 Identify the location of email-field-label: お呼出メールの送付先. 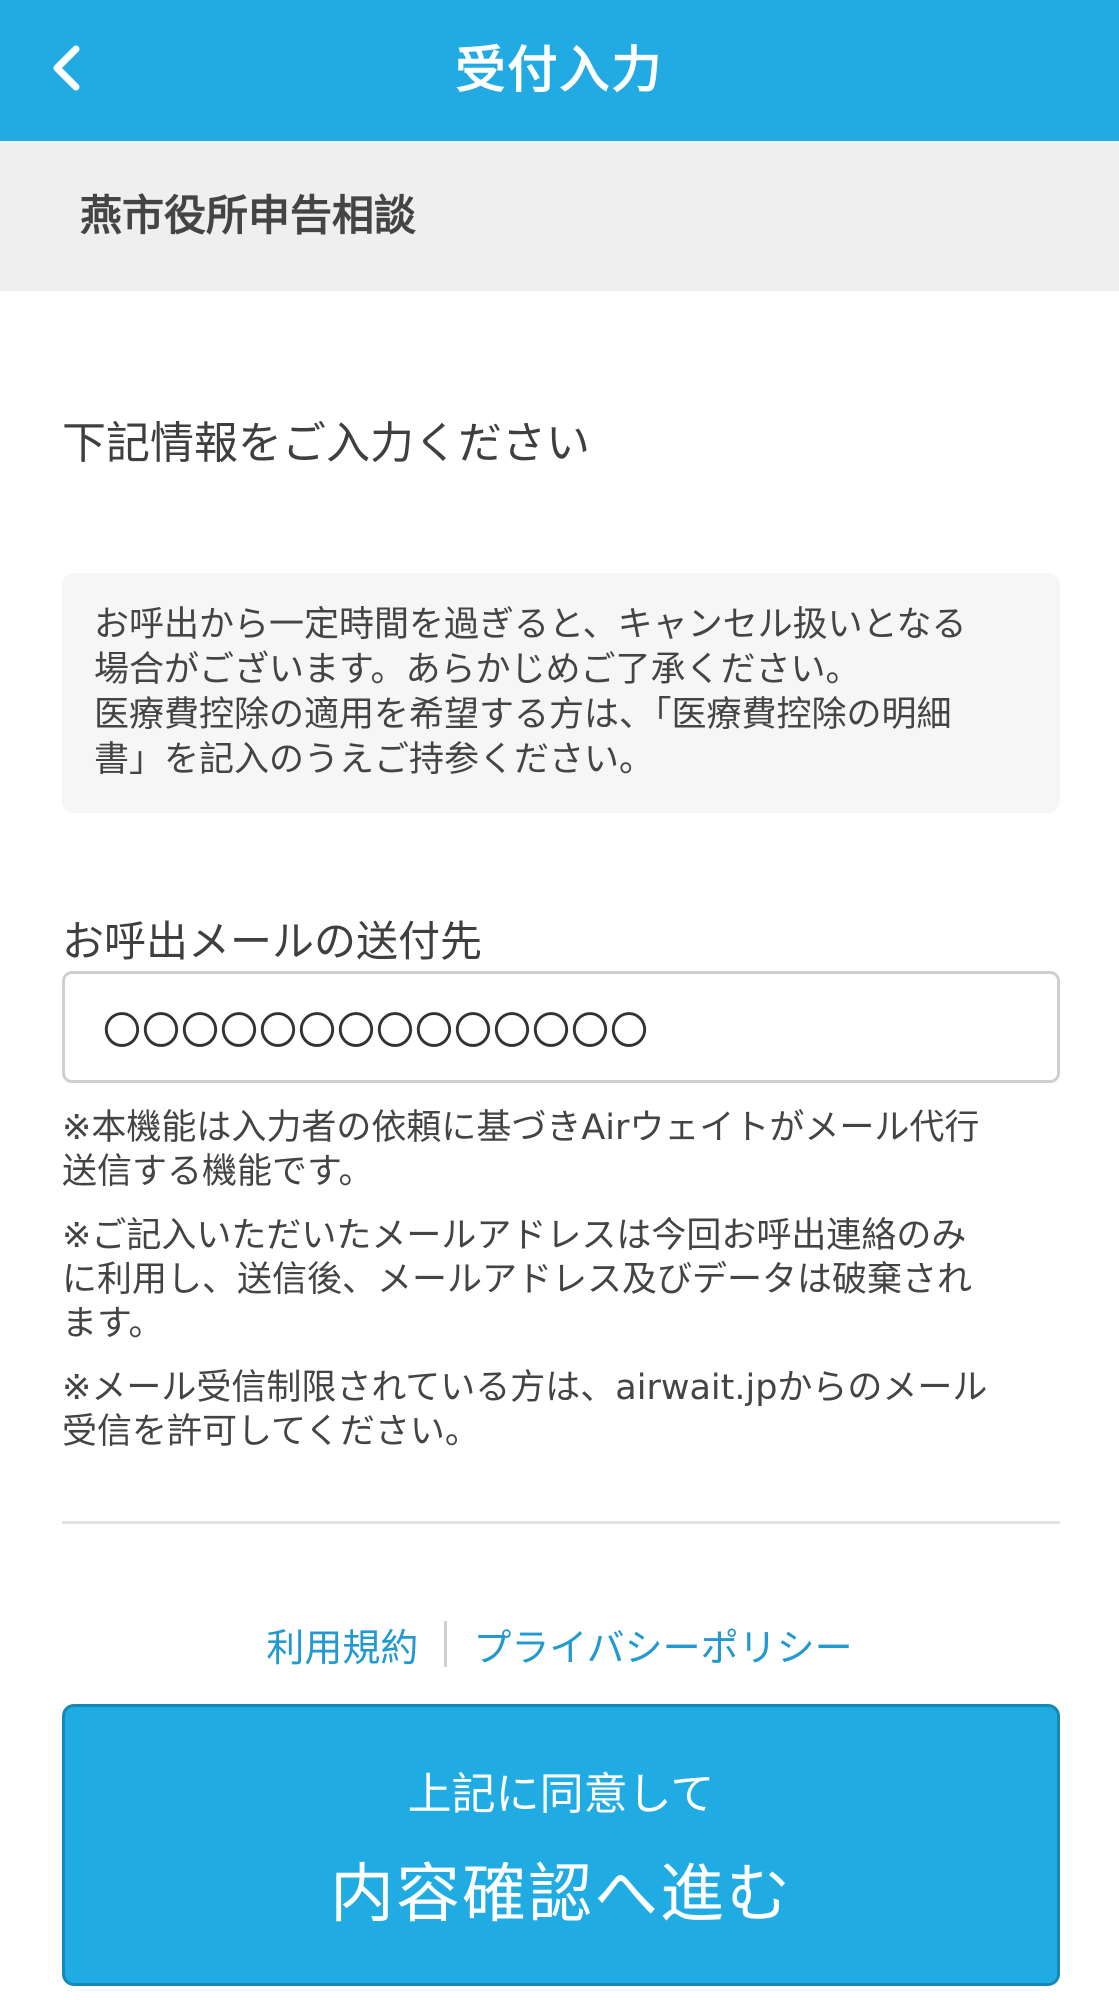
(272, 941).